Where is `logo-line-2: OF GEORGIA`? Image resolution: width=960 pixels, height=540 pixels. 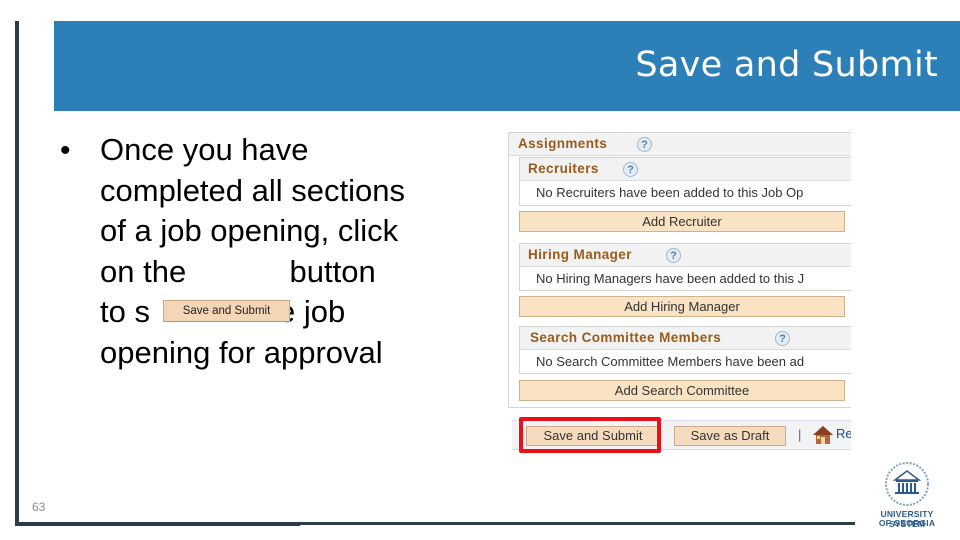 logo-line-2: OF GEORGIA is located at coordinates (907, 523).